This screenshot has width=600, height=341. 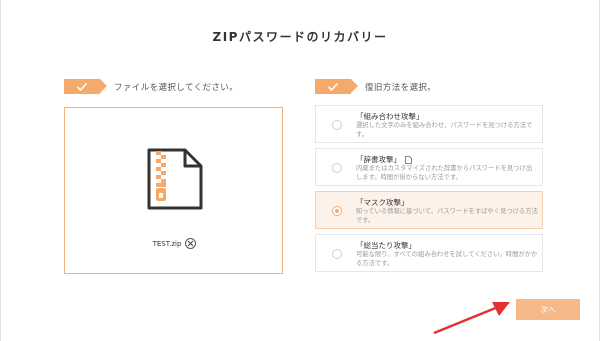 What do you see at coordinates (175, 179) in the screenshot?
I see `zip-file-icon` at bounding box center [175, 179].